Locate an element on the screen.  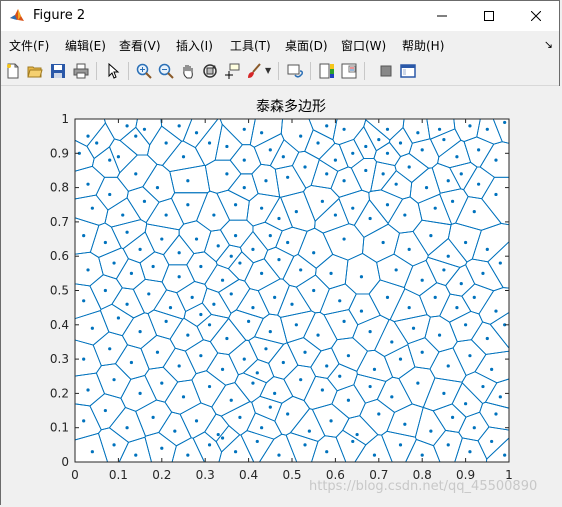
brush-icon is located at coordinates (254, 70).